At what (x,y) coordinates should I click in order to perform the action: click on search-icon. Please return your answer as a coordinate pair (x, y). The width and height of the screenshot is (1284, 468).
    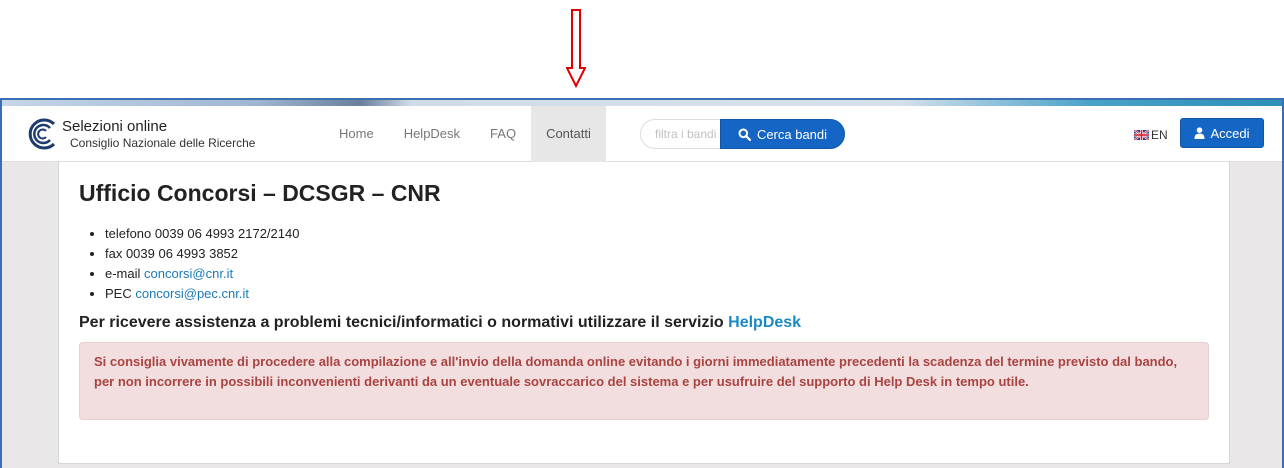
    Looking at the image, I should click on (744, 134).